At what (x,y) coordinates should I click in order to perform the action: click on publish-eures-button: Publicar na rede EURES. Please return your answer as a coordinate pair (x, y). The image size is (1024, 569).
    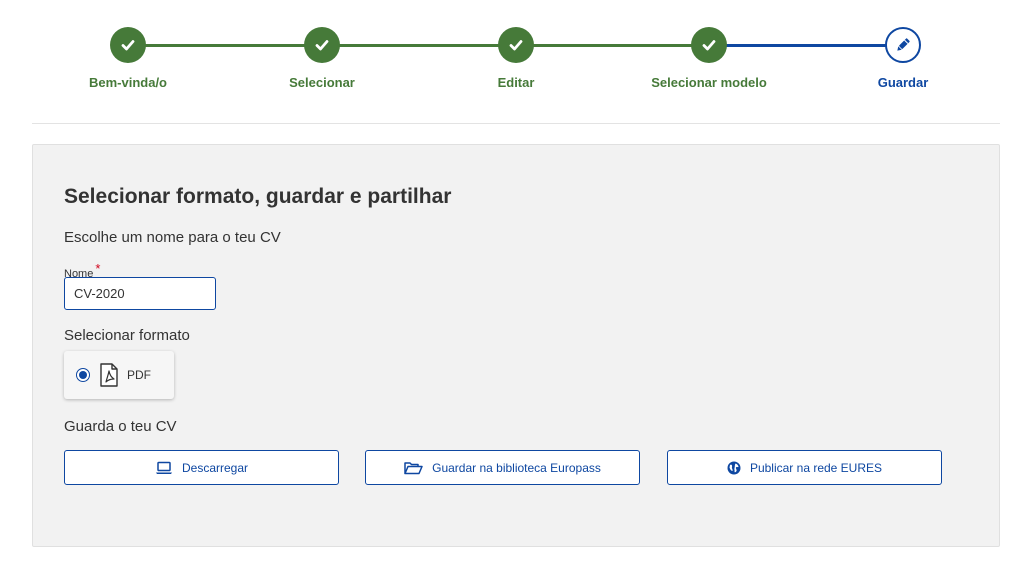
    Looking at the image, I should click on (804, 467).